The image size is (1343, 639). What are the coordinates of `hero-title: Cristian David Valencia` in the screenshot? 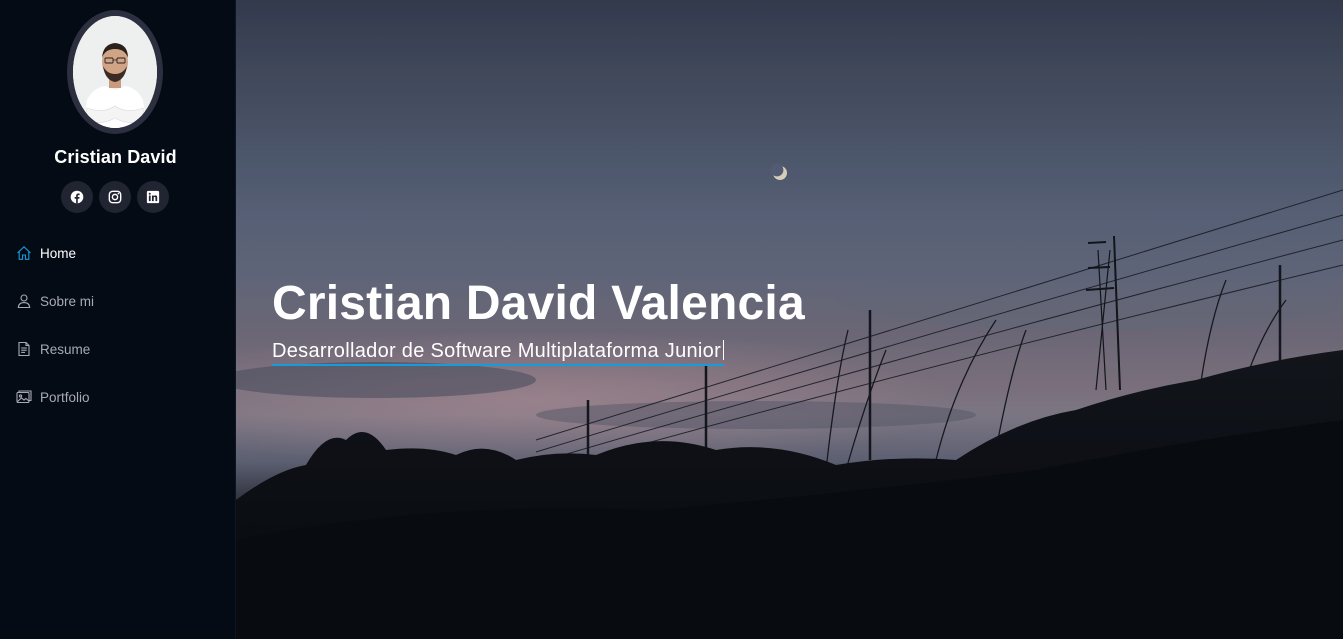 It's located at (538, 303).